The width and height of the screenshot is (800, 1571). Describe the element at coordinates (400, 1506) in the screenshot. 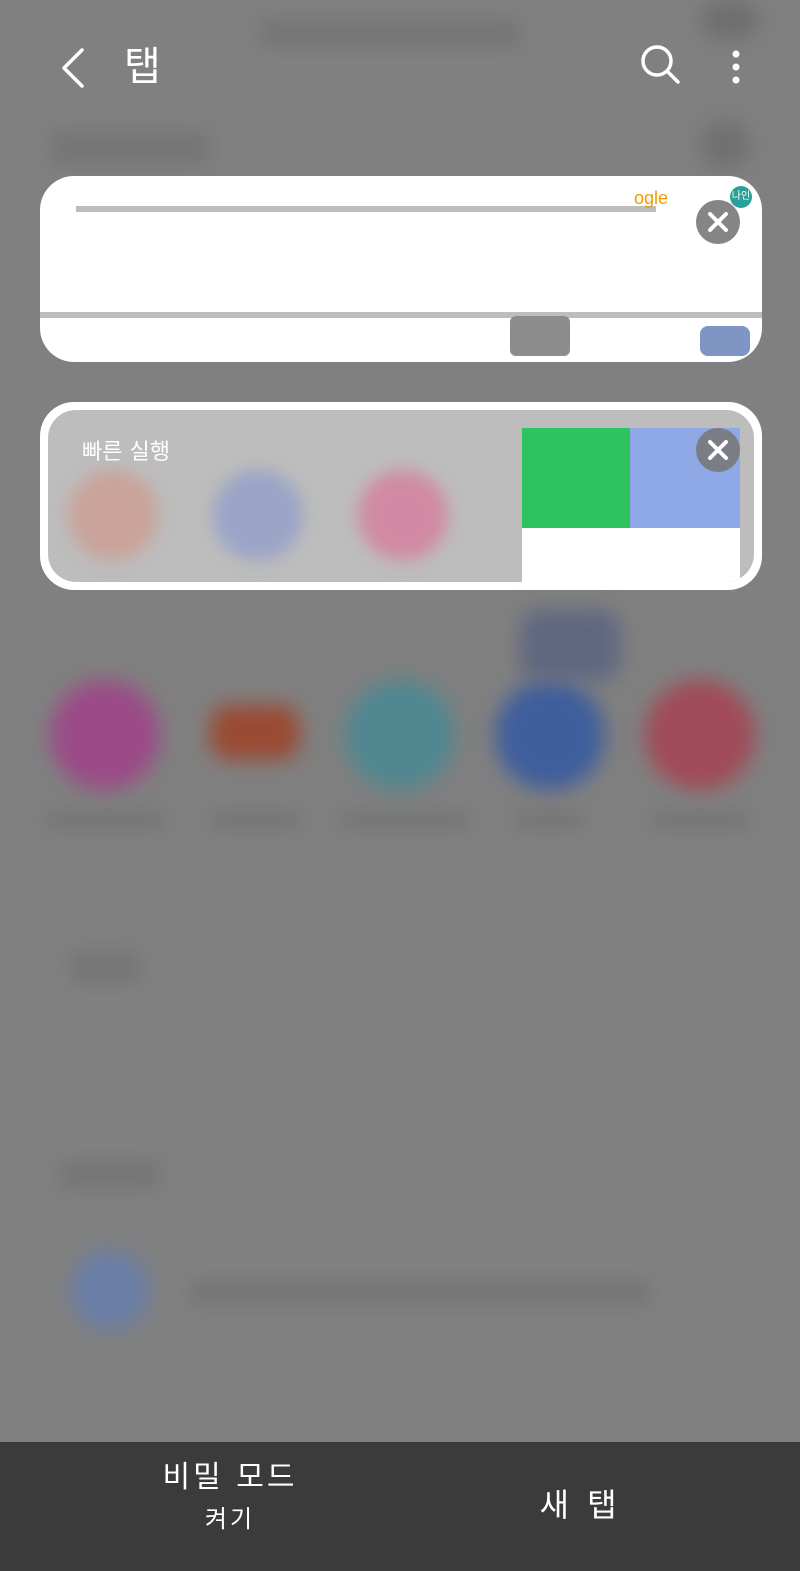

I see `bottom-toolbar: 비밀 모드 켜기 새 탭` at that location.